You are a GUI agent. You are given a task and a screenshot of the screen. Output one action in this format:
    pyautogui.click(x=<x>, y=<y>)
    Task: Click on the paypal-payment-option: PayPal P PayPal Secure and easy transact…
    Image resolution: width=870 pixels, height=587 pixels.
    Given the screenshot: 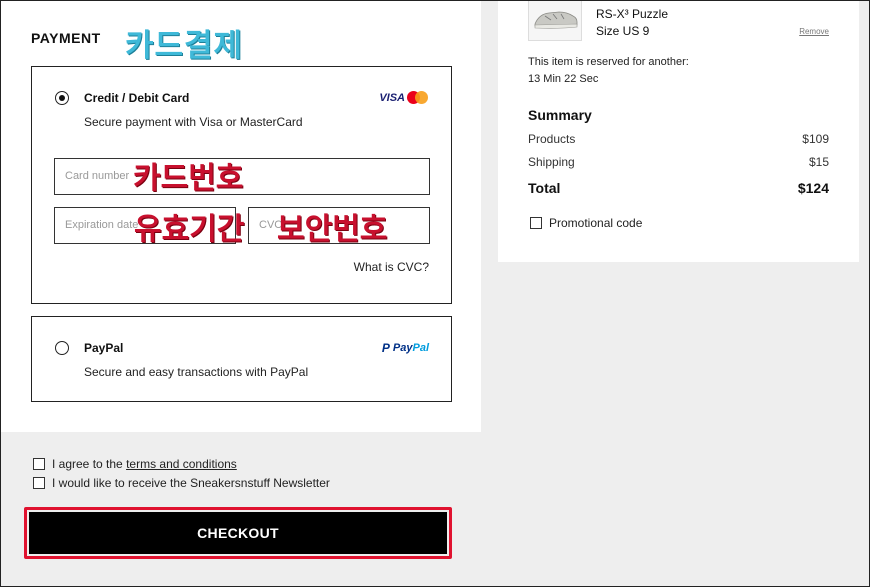 What is the action you would take?
    pyautogui.click(x=241, y=359)
    